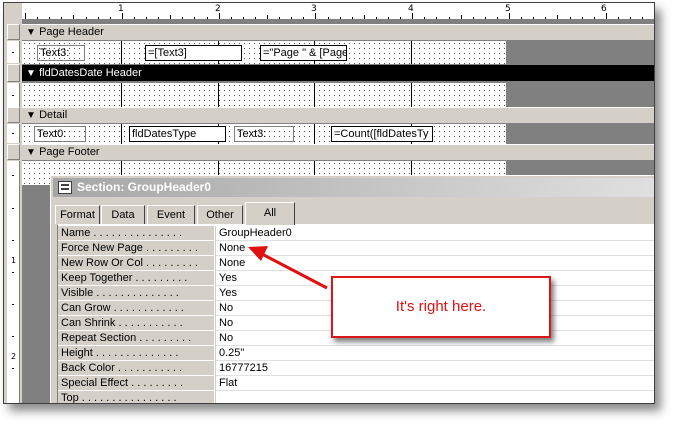 The image size is (677, 426). I want to click on annotation-arrow-icon, so click(288, 268).